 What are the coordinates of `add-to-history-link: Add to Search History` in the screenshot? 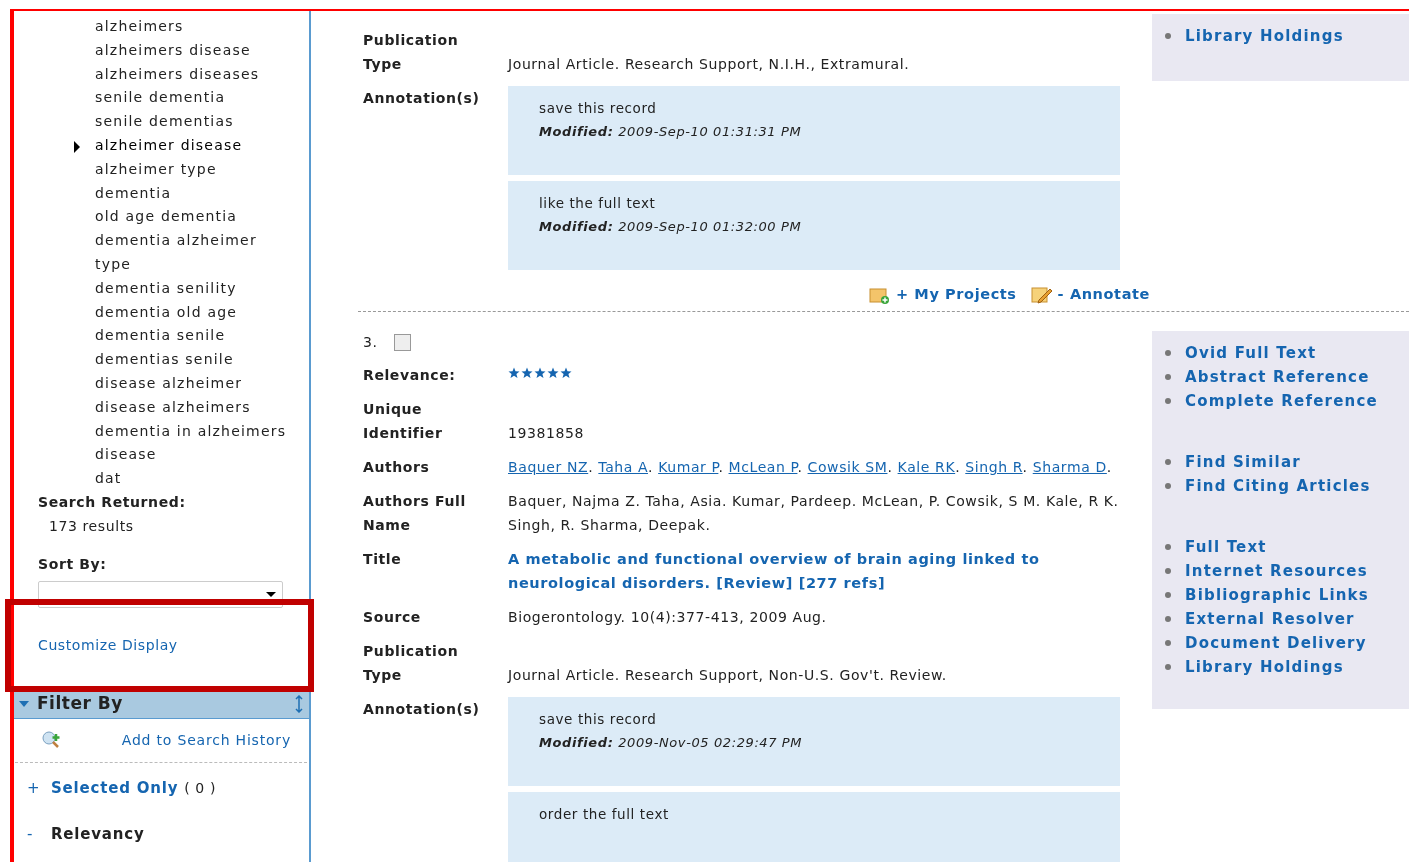 It's located at (206, 740).